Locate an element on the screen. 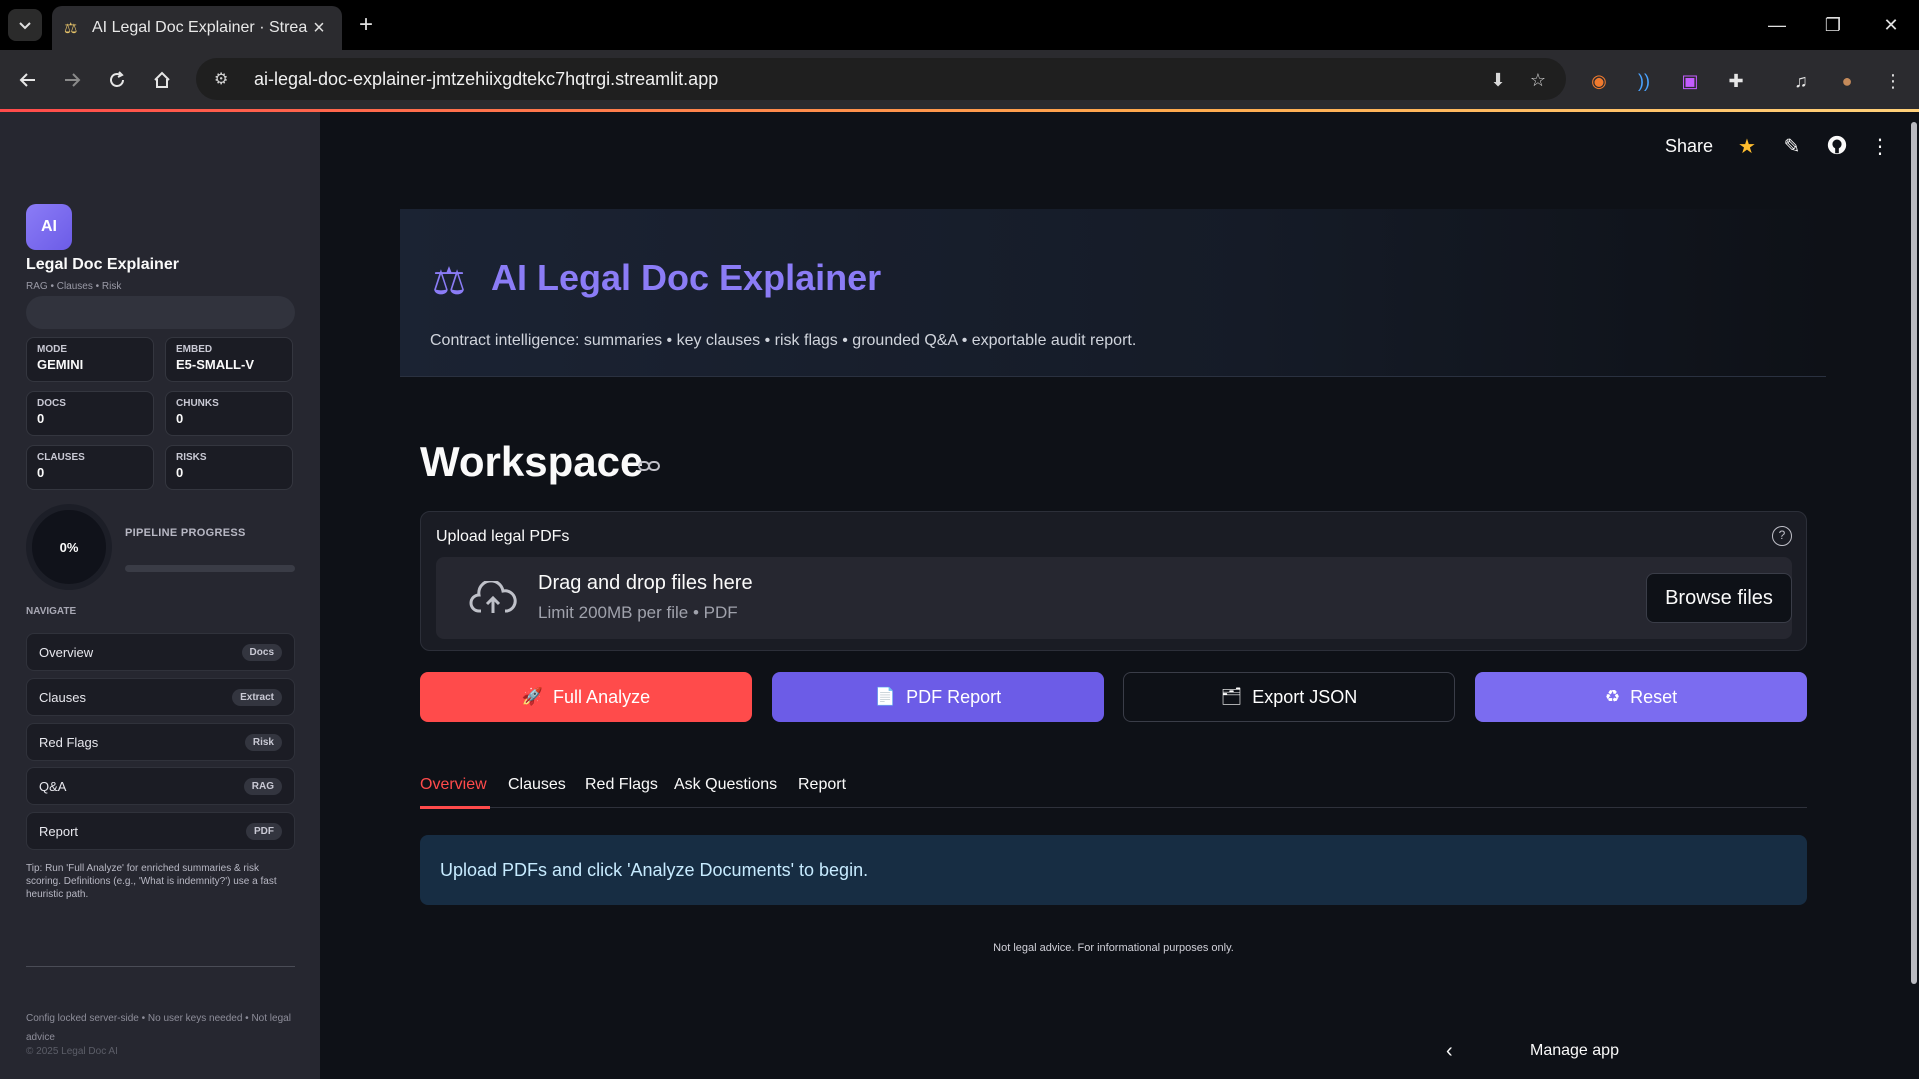 This screenshot has width=1919, height=1079. pdf-report-button: 📄 PDF Report is located at coordinates (938, 697).